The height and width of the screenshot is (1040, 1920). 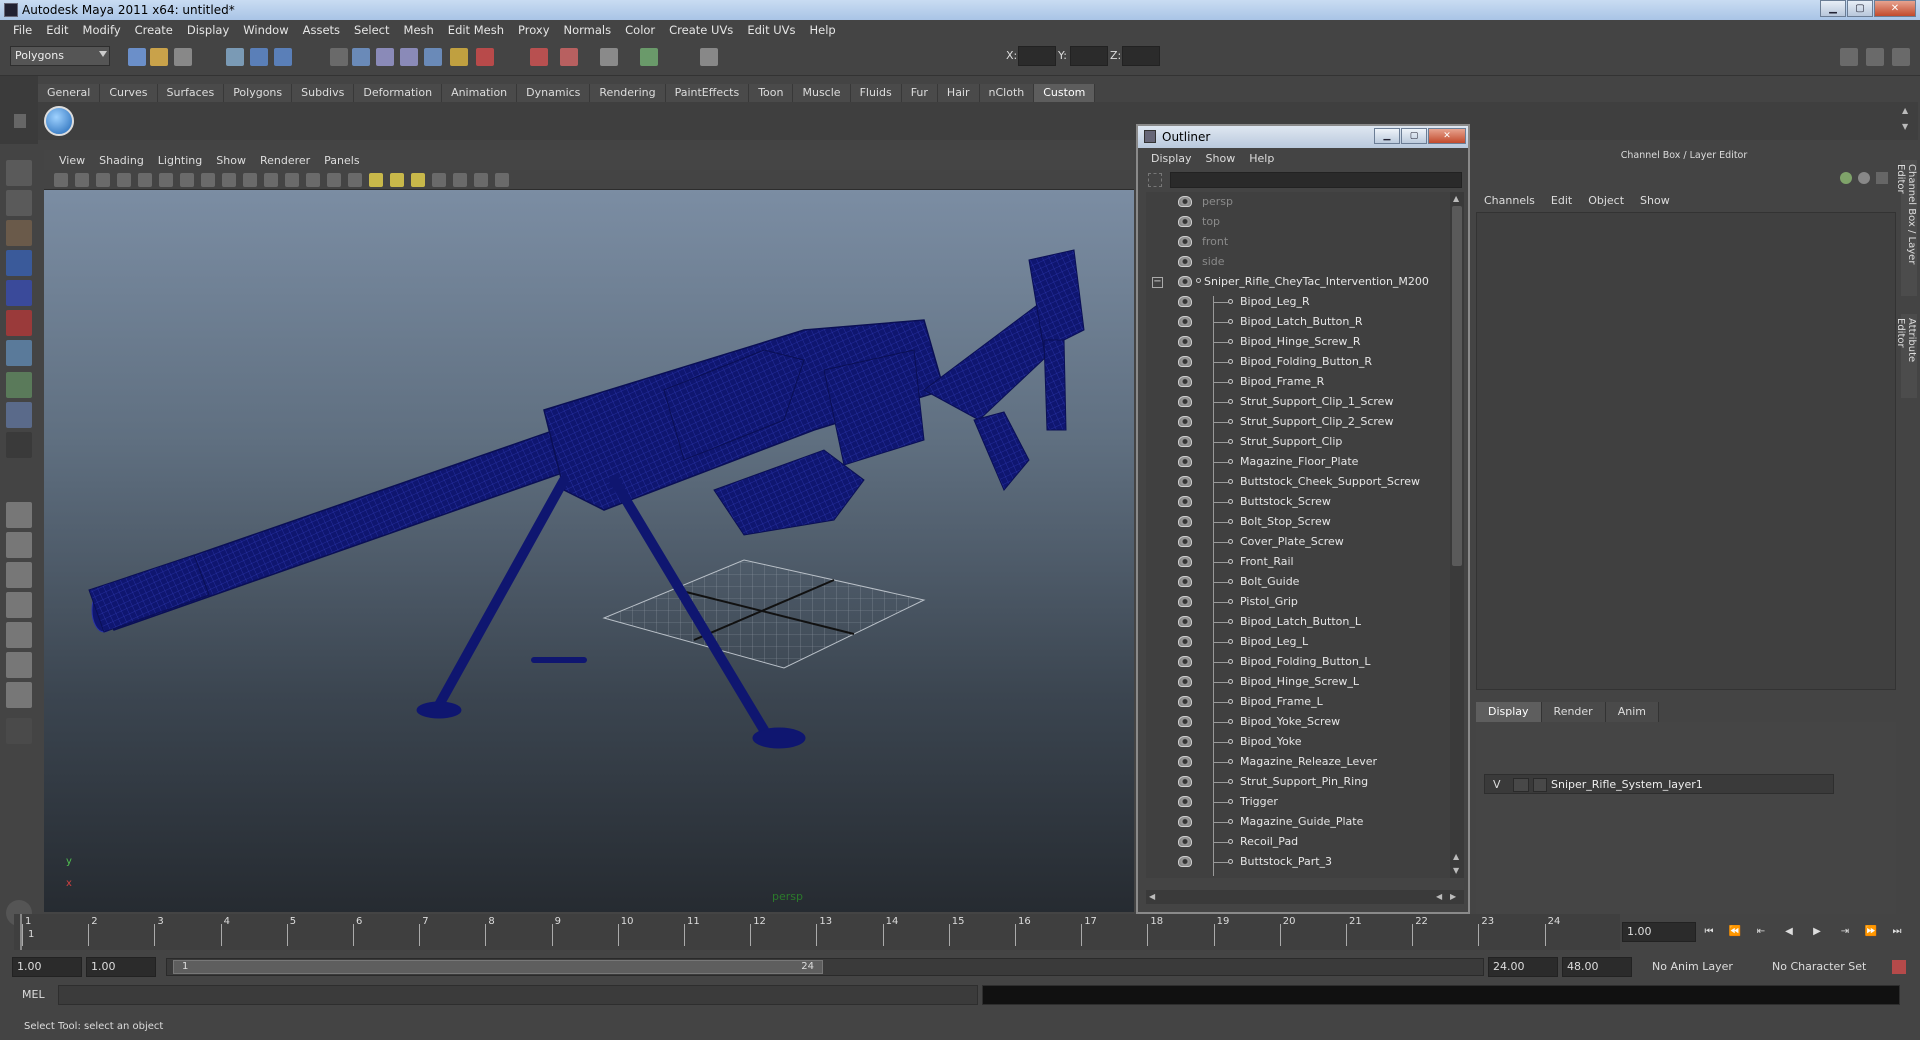 What do you see at coordinates (1659, 932) in the screenshot?
I see `current-frame-field: 1.00` at bounding box center [1659, 932].